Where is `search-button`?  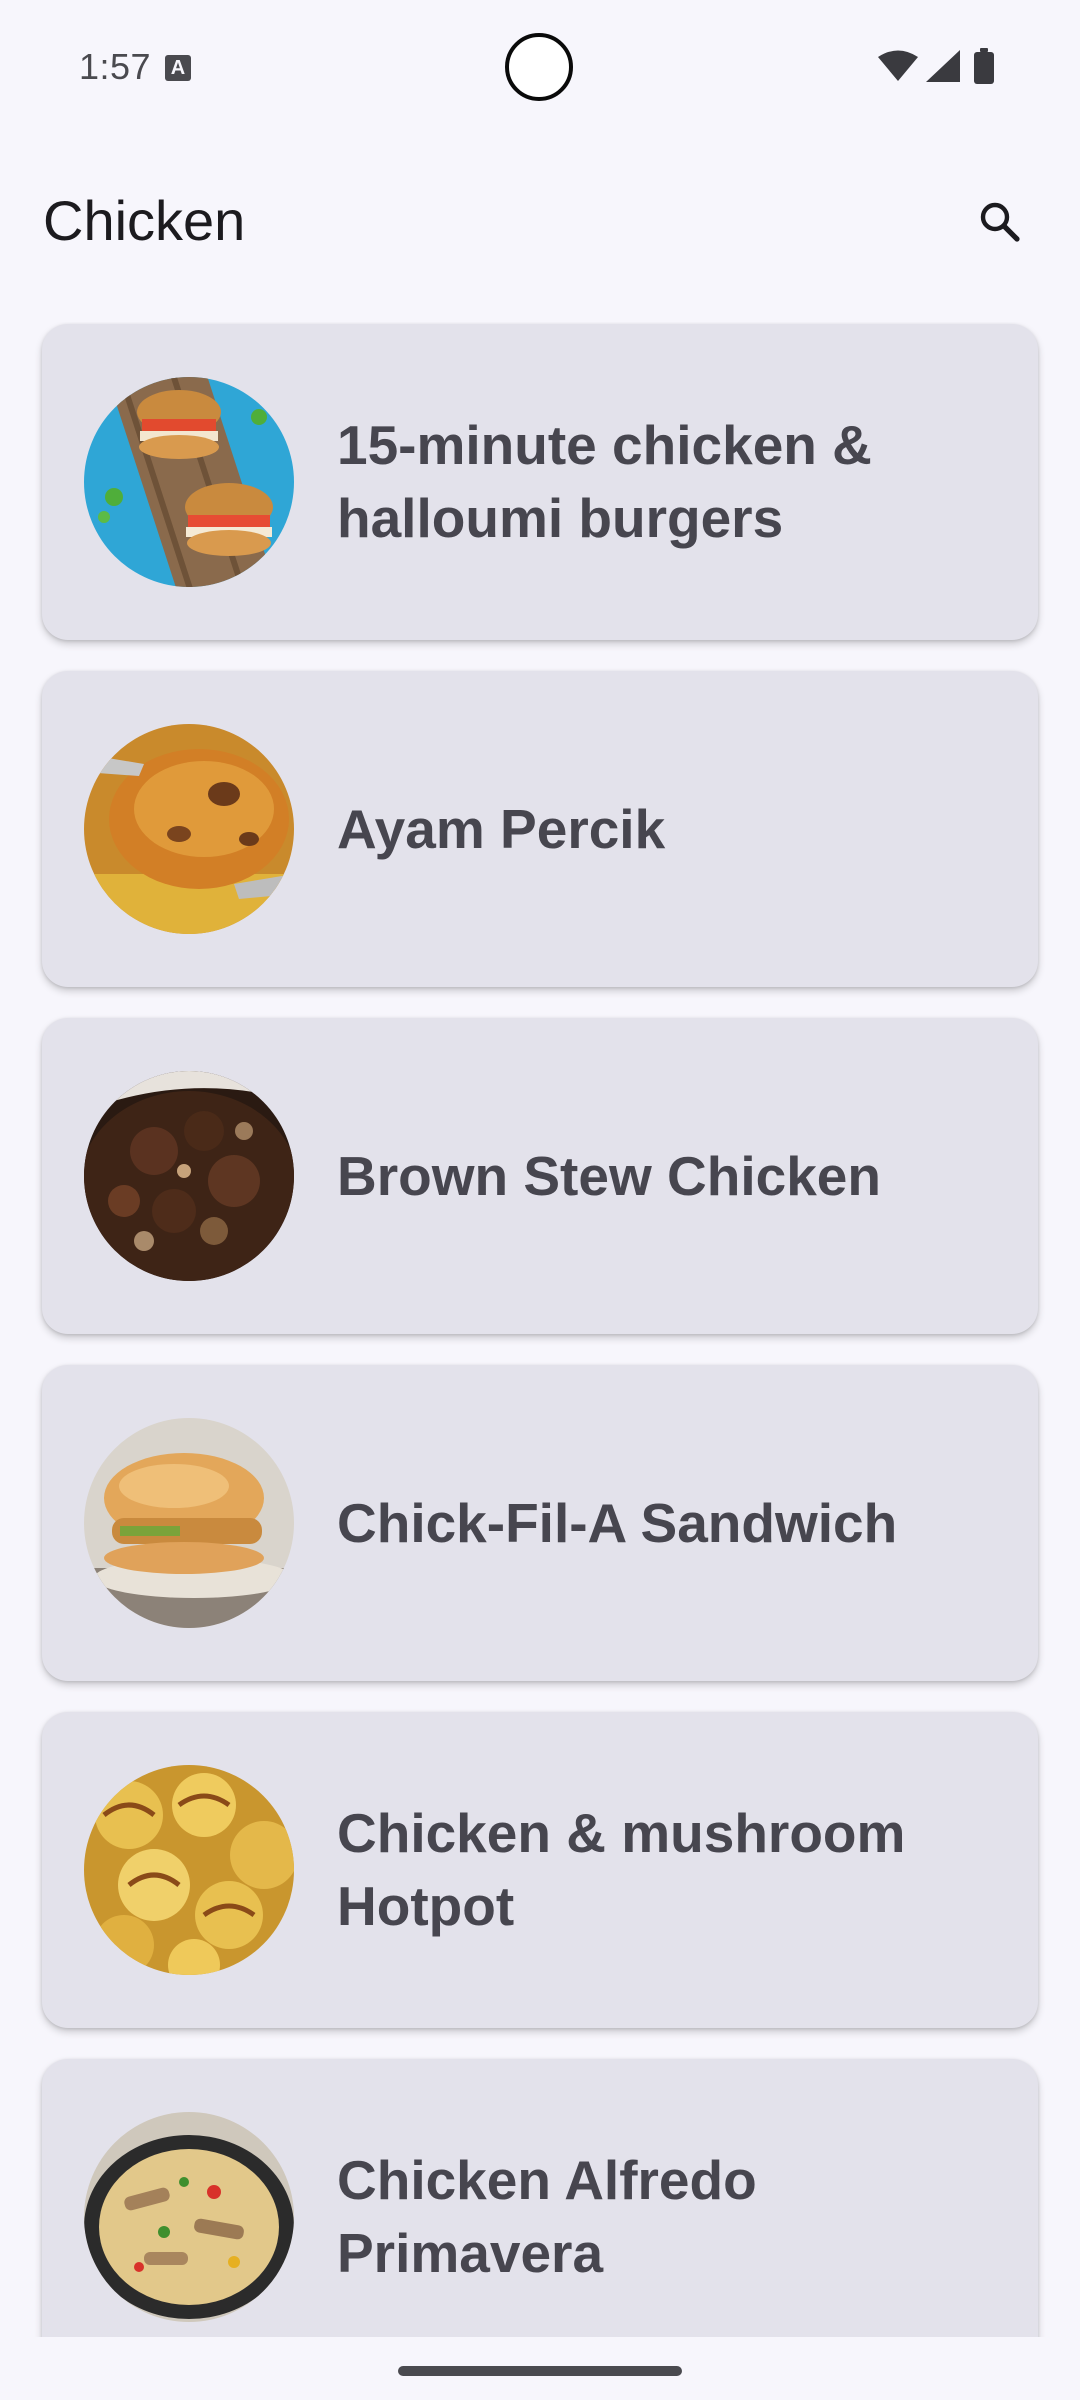 search-button is located at coordinates (1000, 222).